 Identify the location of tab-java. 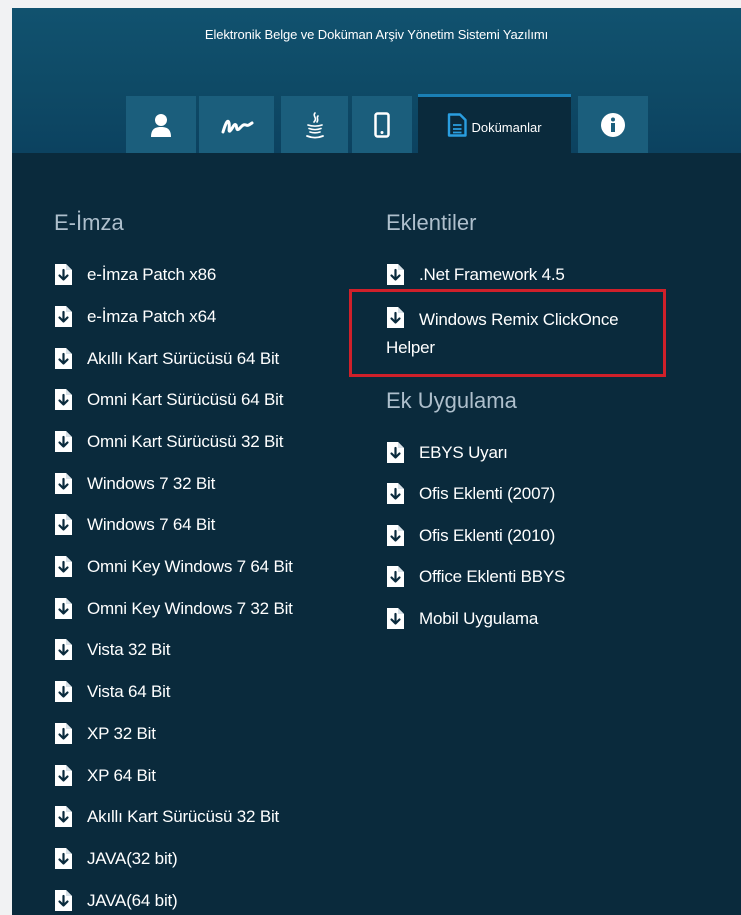
(314, 124).